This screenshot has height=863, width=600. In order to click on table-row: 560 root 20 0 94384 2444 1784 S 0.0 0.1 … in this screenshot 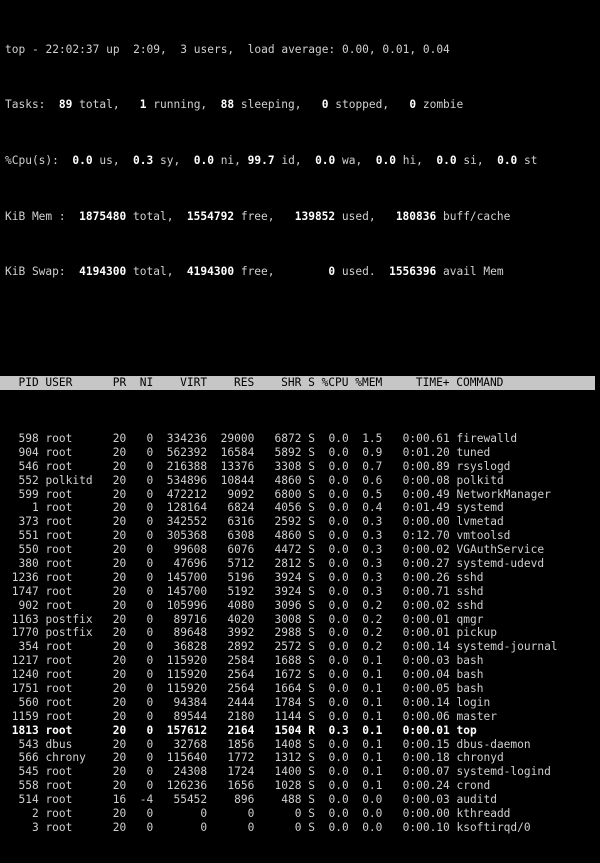, I will do `click(302, 703)`.